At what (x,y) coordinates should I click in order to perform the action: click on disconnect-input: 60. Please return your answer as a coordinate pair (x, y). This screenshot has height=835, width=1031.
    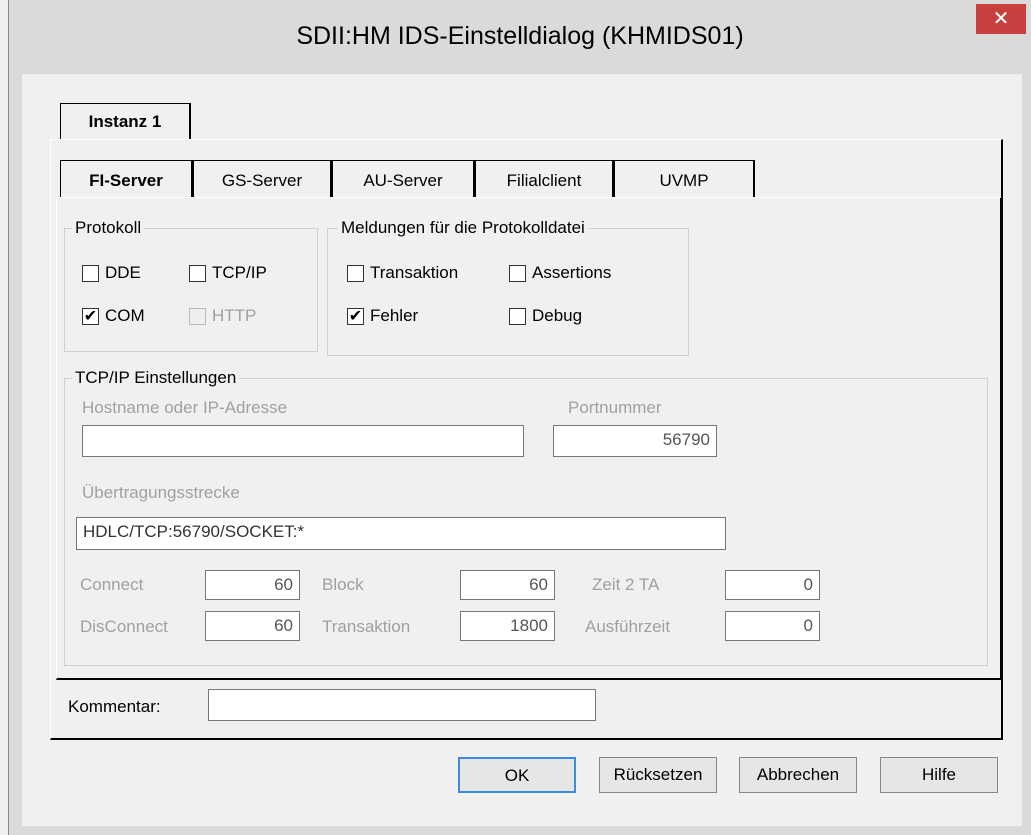
    Looking at the image, I should click on (252, 626).